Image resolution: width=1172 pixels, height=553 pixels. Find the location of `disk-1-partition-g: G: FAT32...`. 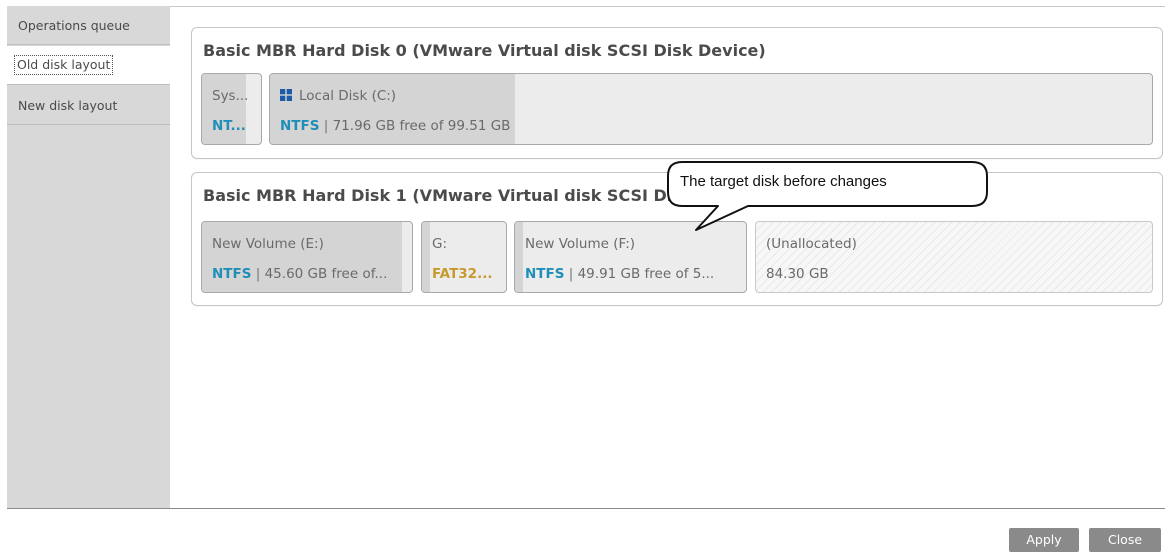

disk-1-partition-g: G: FAT32... is located at coordinates (464, 257).